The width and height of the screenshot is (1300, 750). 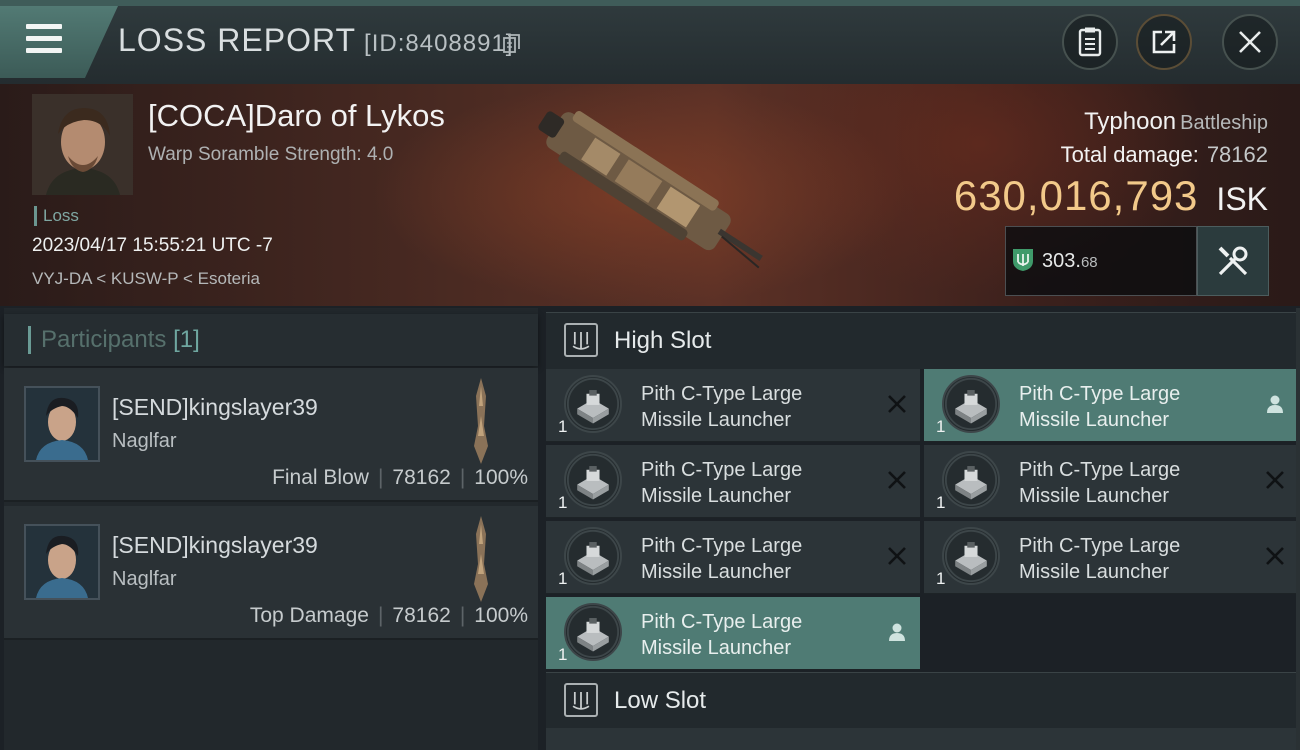 I want to click on victim-detail: Warp Soramble Strength: 4.0, so click(x=271, y=154).